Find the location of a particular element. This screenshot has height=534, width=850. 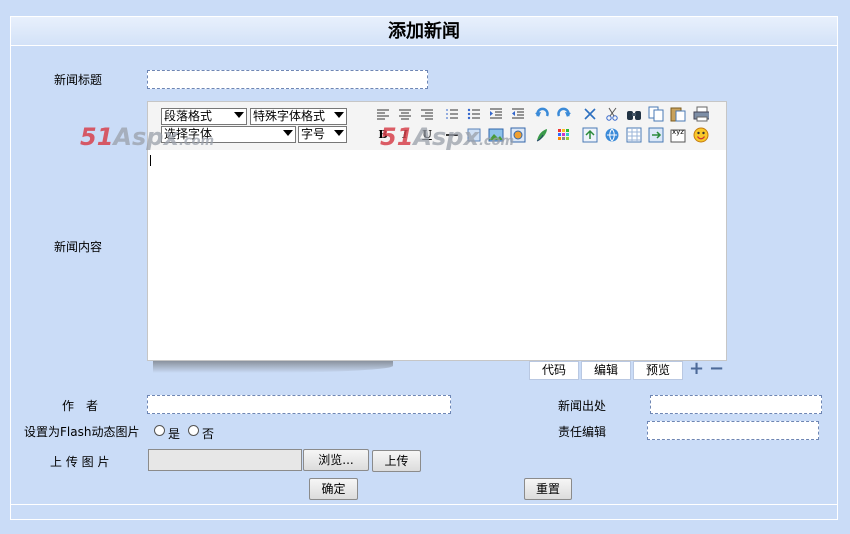

reset-button: 重置 is located at coordinates (548, 489).